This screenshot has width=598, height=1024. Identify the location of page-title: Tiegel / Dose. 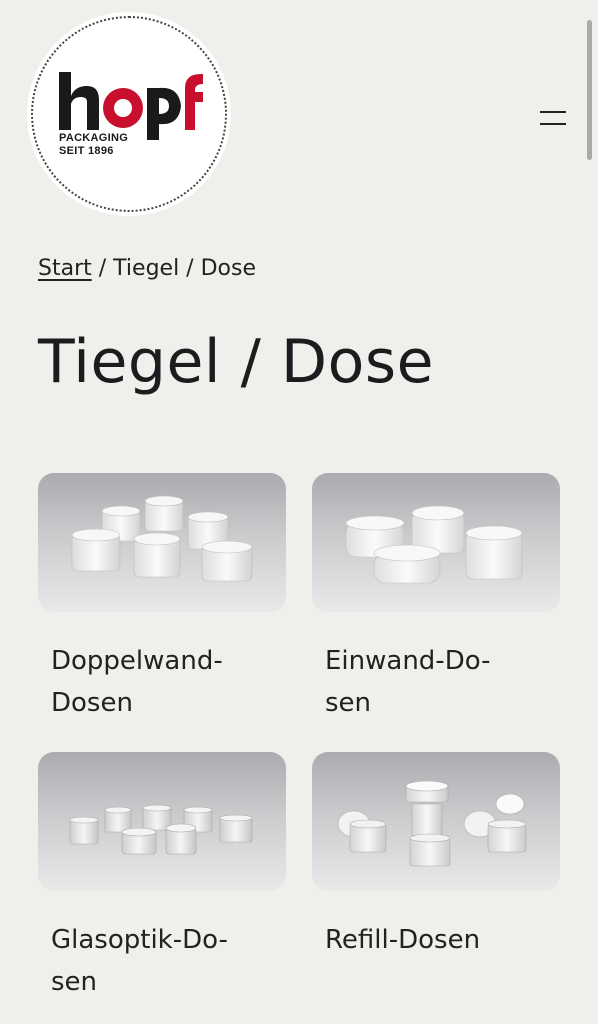
(236, 362).